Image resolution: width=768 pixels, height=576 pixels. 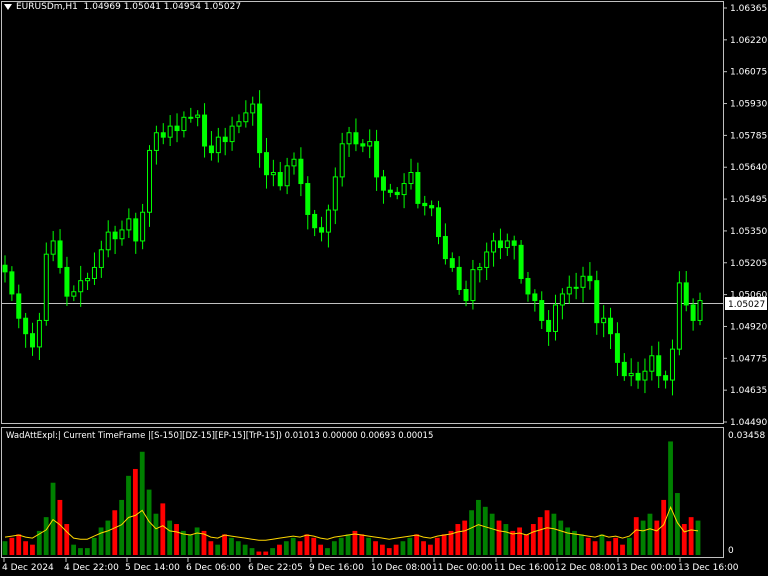 What do you see at coordinates (731, 551) in the screenshot?
I see `indicator-axis-bottom: 0` at bounding box center [731, 551].